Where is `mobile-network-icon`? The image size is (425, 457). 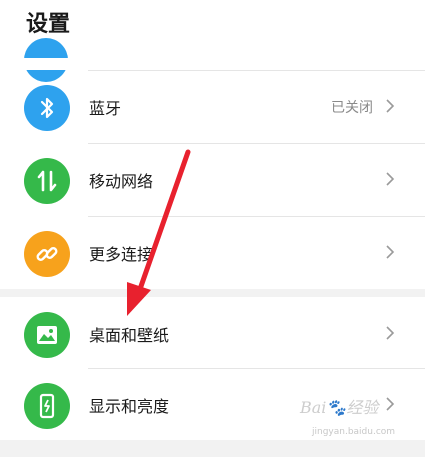
mobile-network-icon is located at coordinates (47, 181).